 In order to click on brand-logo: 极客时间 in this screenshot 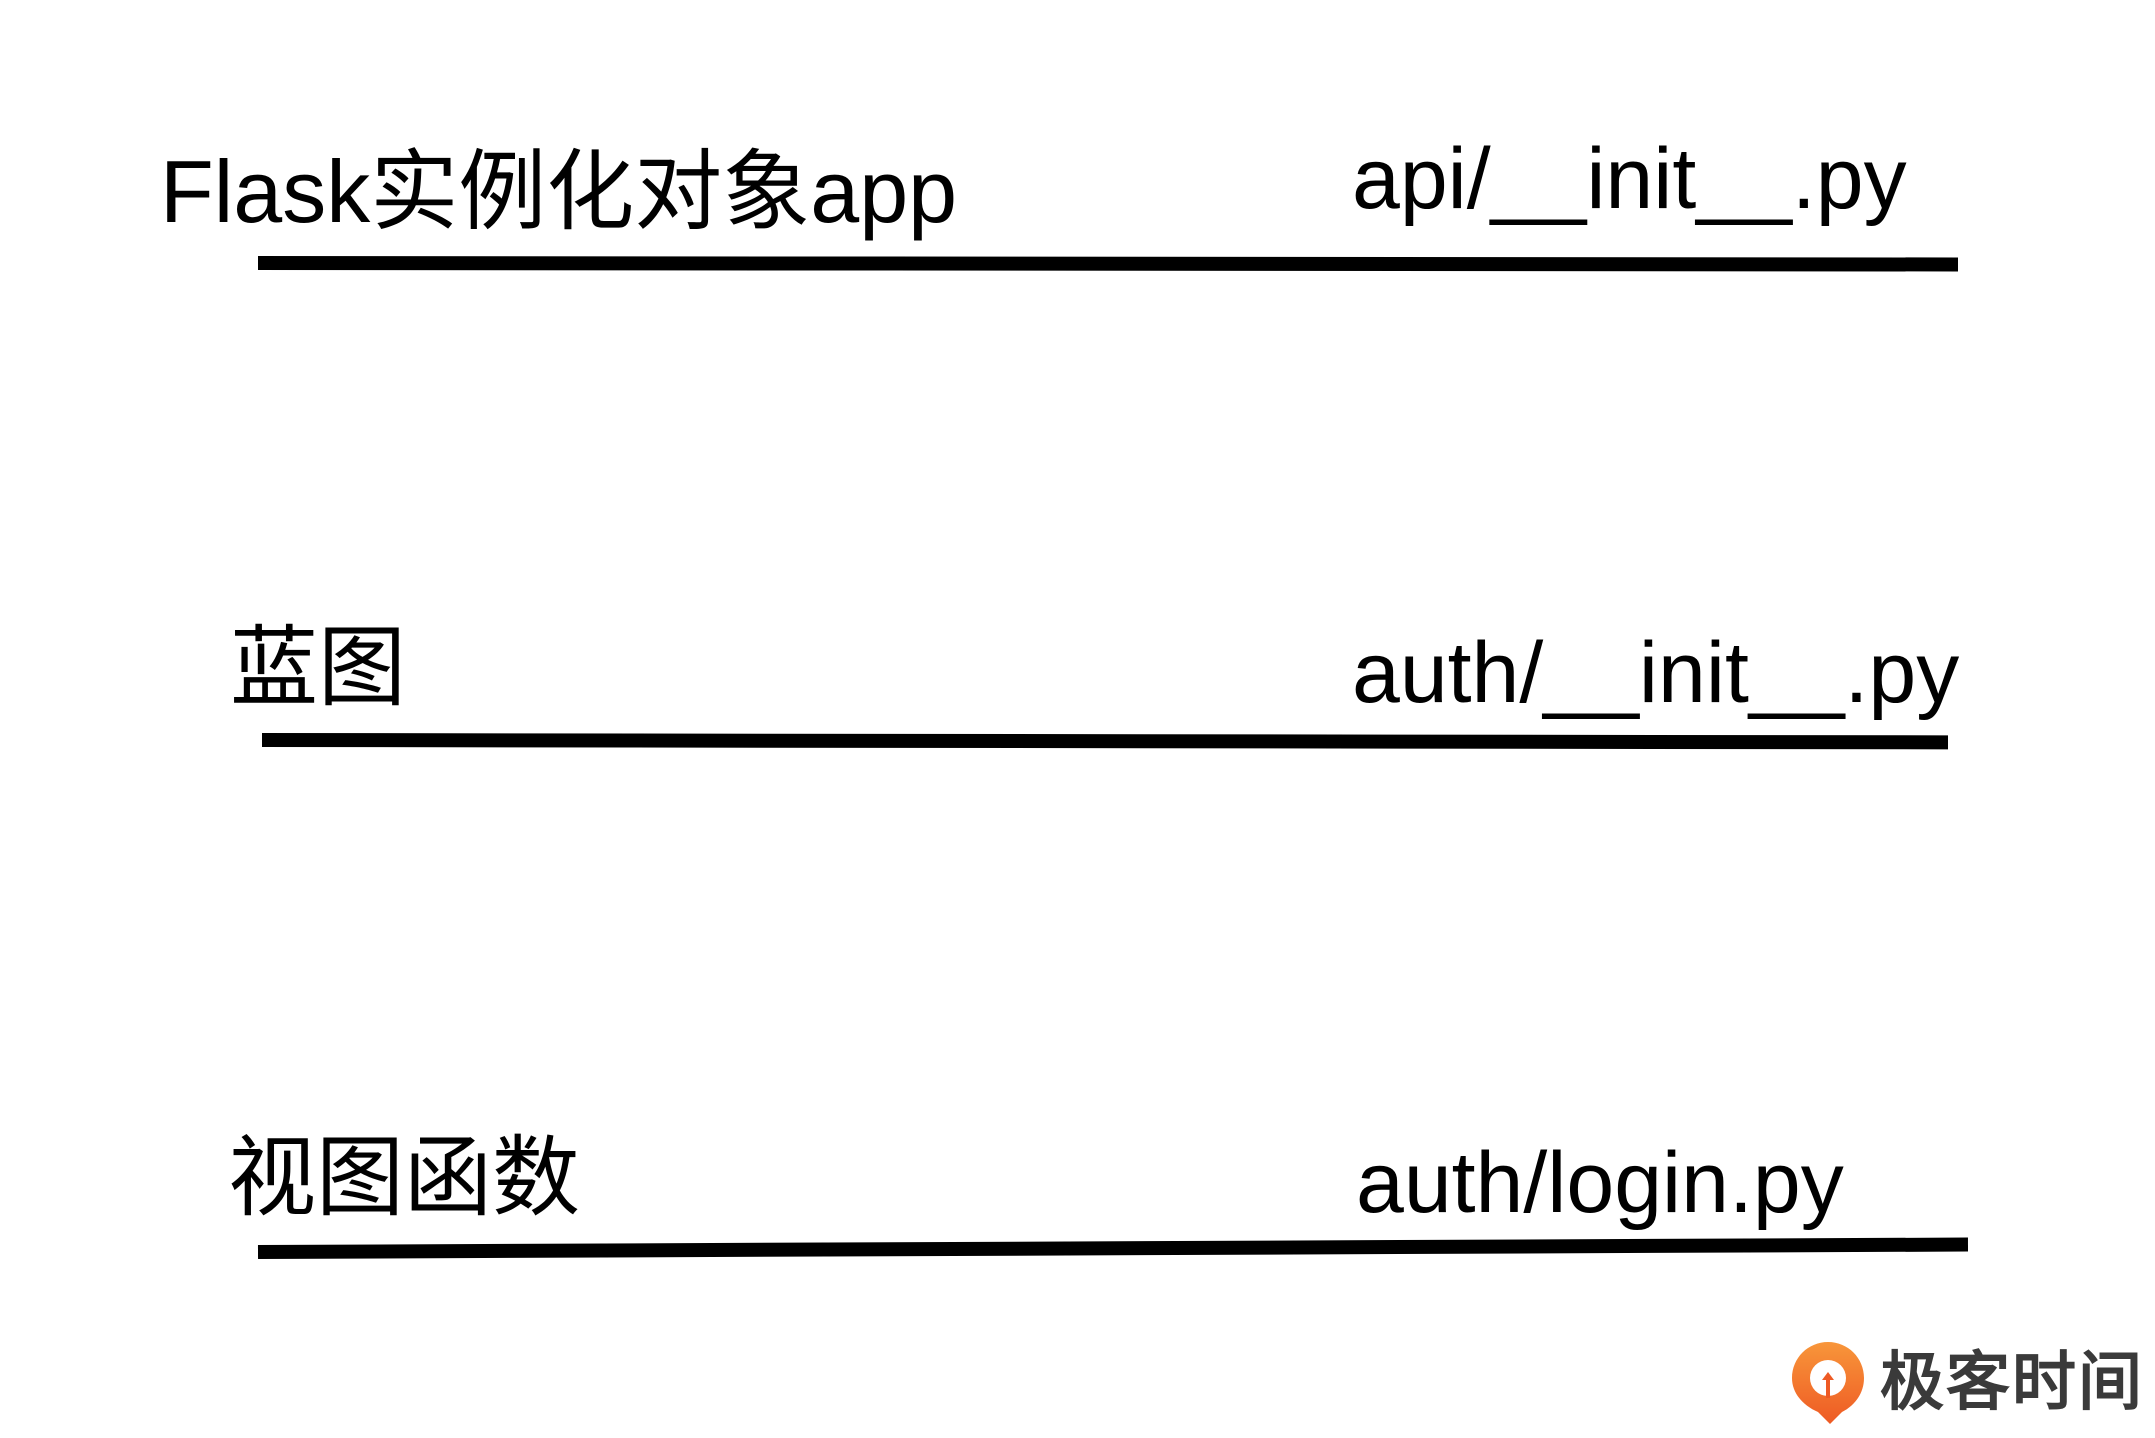, I will do `click(1967, 1383)`.